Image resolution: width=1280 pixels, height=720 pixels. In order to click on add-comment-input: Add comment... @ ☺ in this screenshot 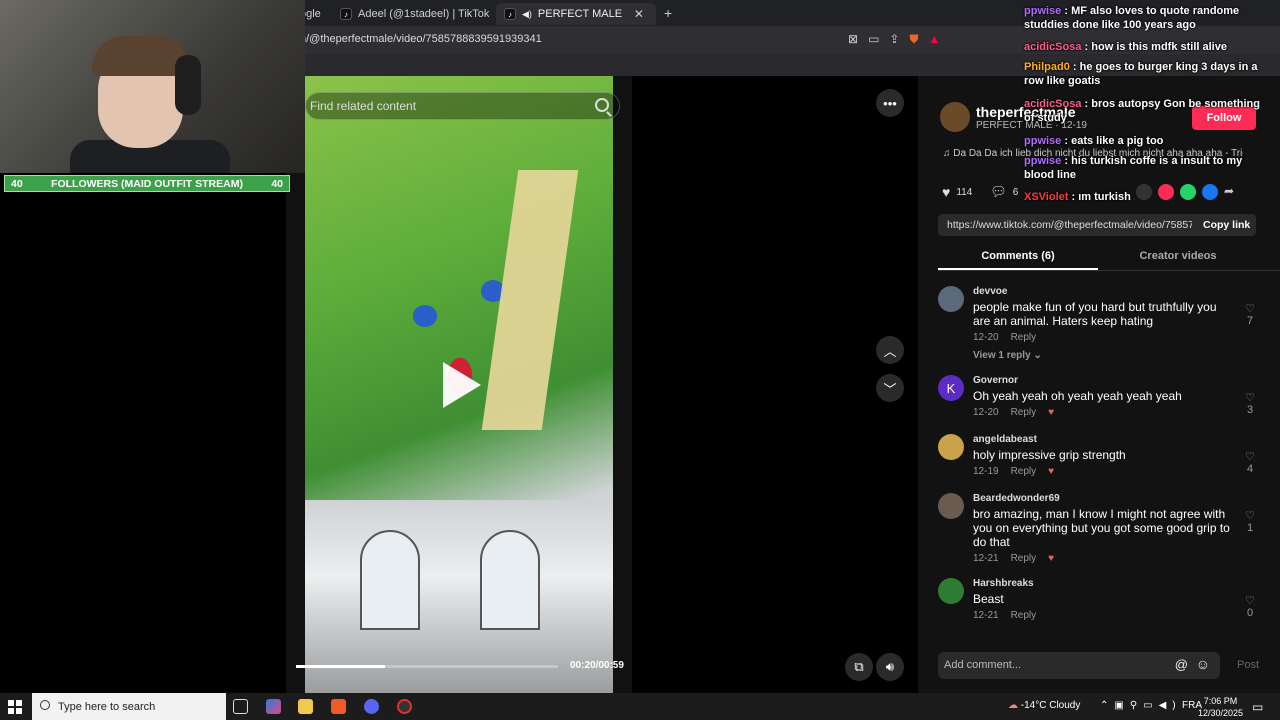, I will do `click(1079, 665)`.